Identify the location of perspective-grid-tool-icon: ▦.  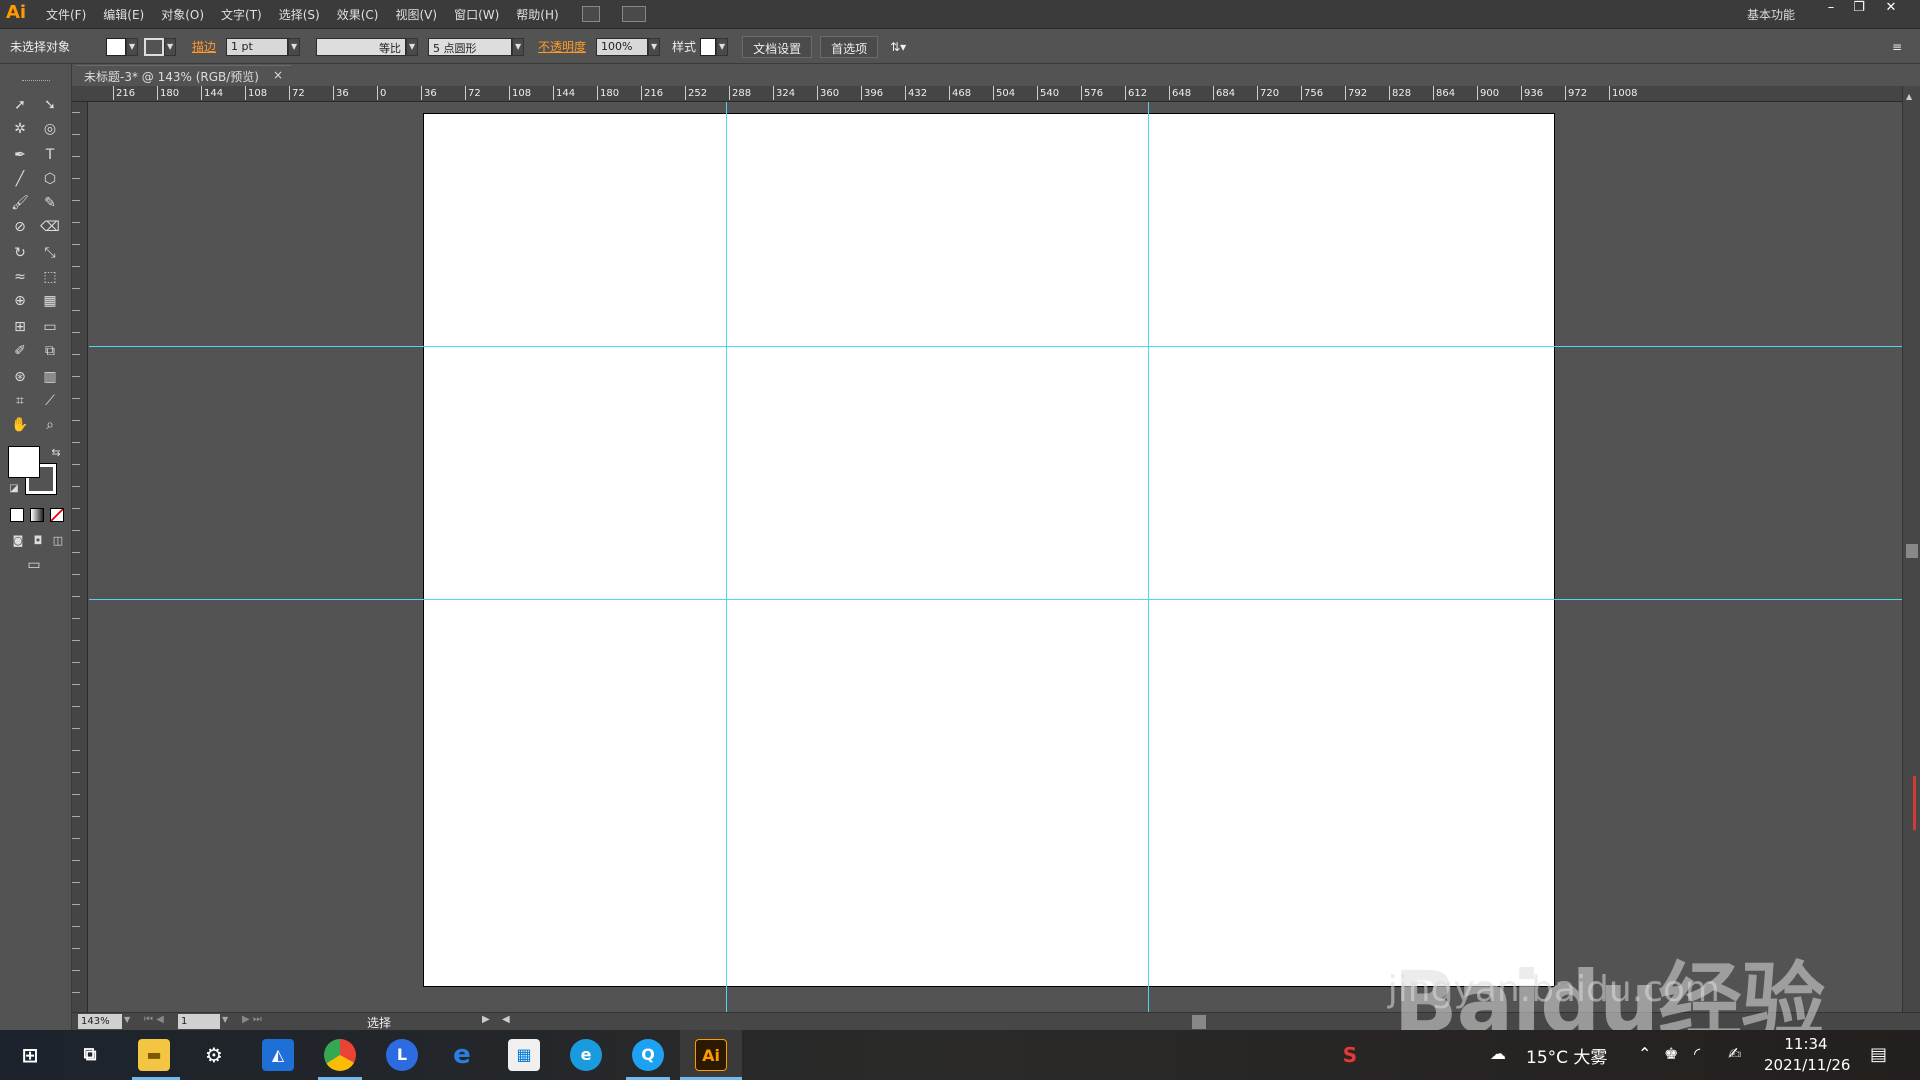
(50, 301).